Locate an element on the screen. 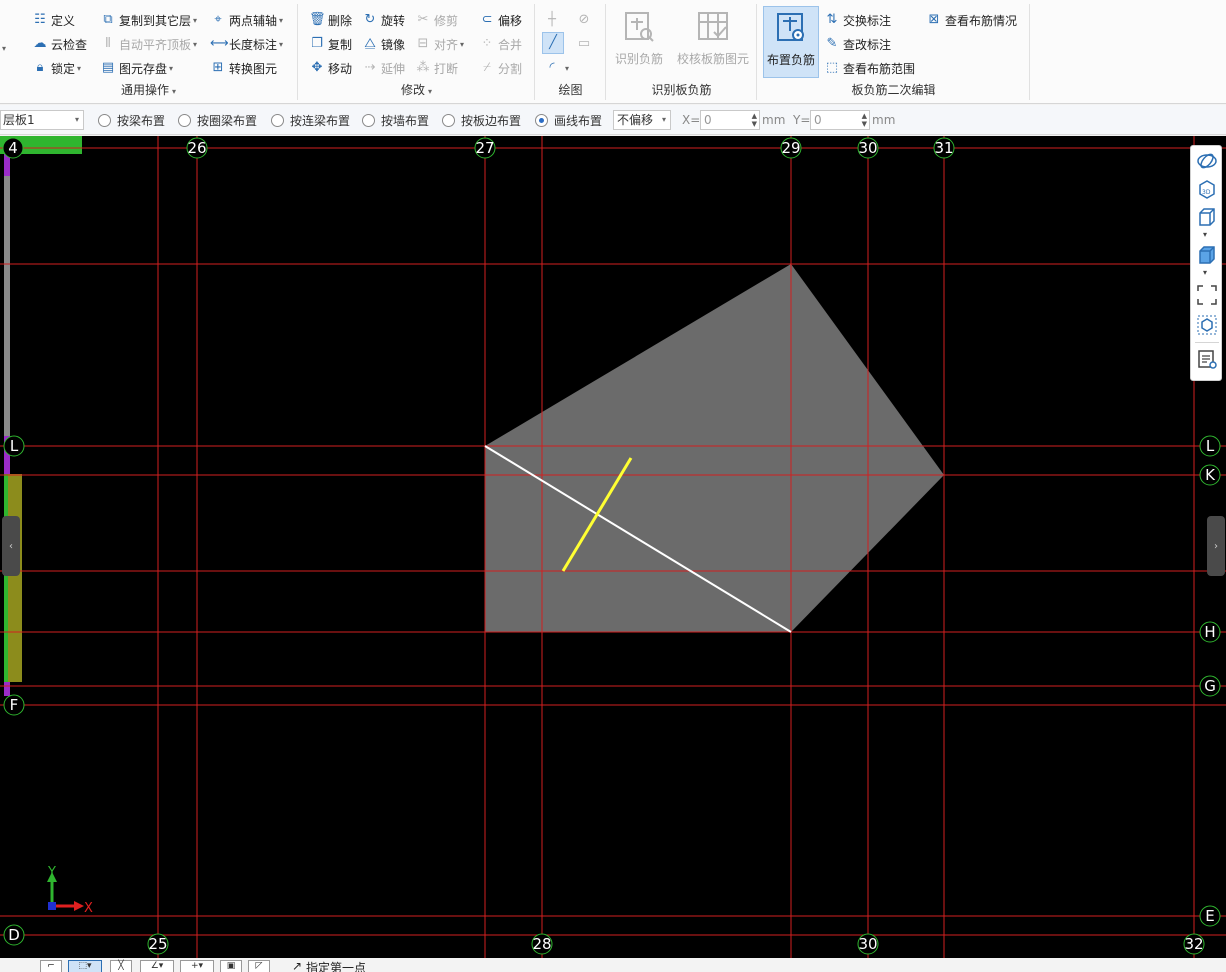 The image size is (1226, 972). snap-box-button: ▣ is located at coordinates (231, 966).